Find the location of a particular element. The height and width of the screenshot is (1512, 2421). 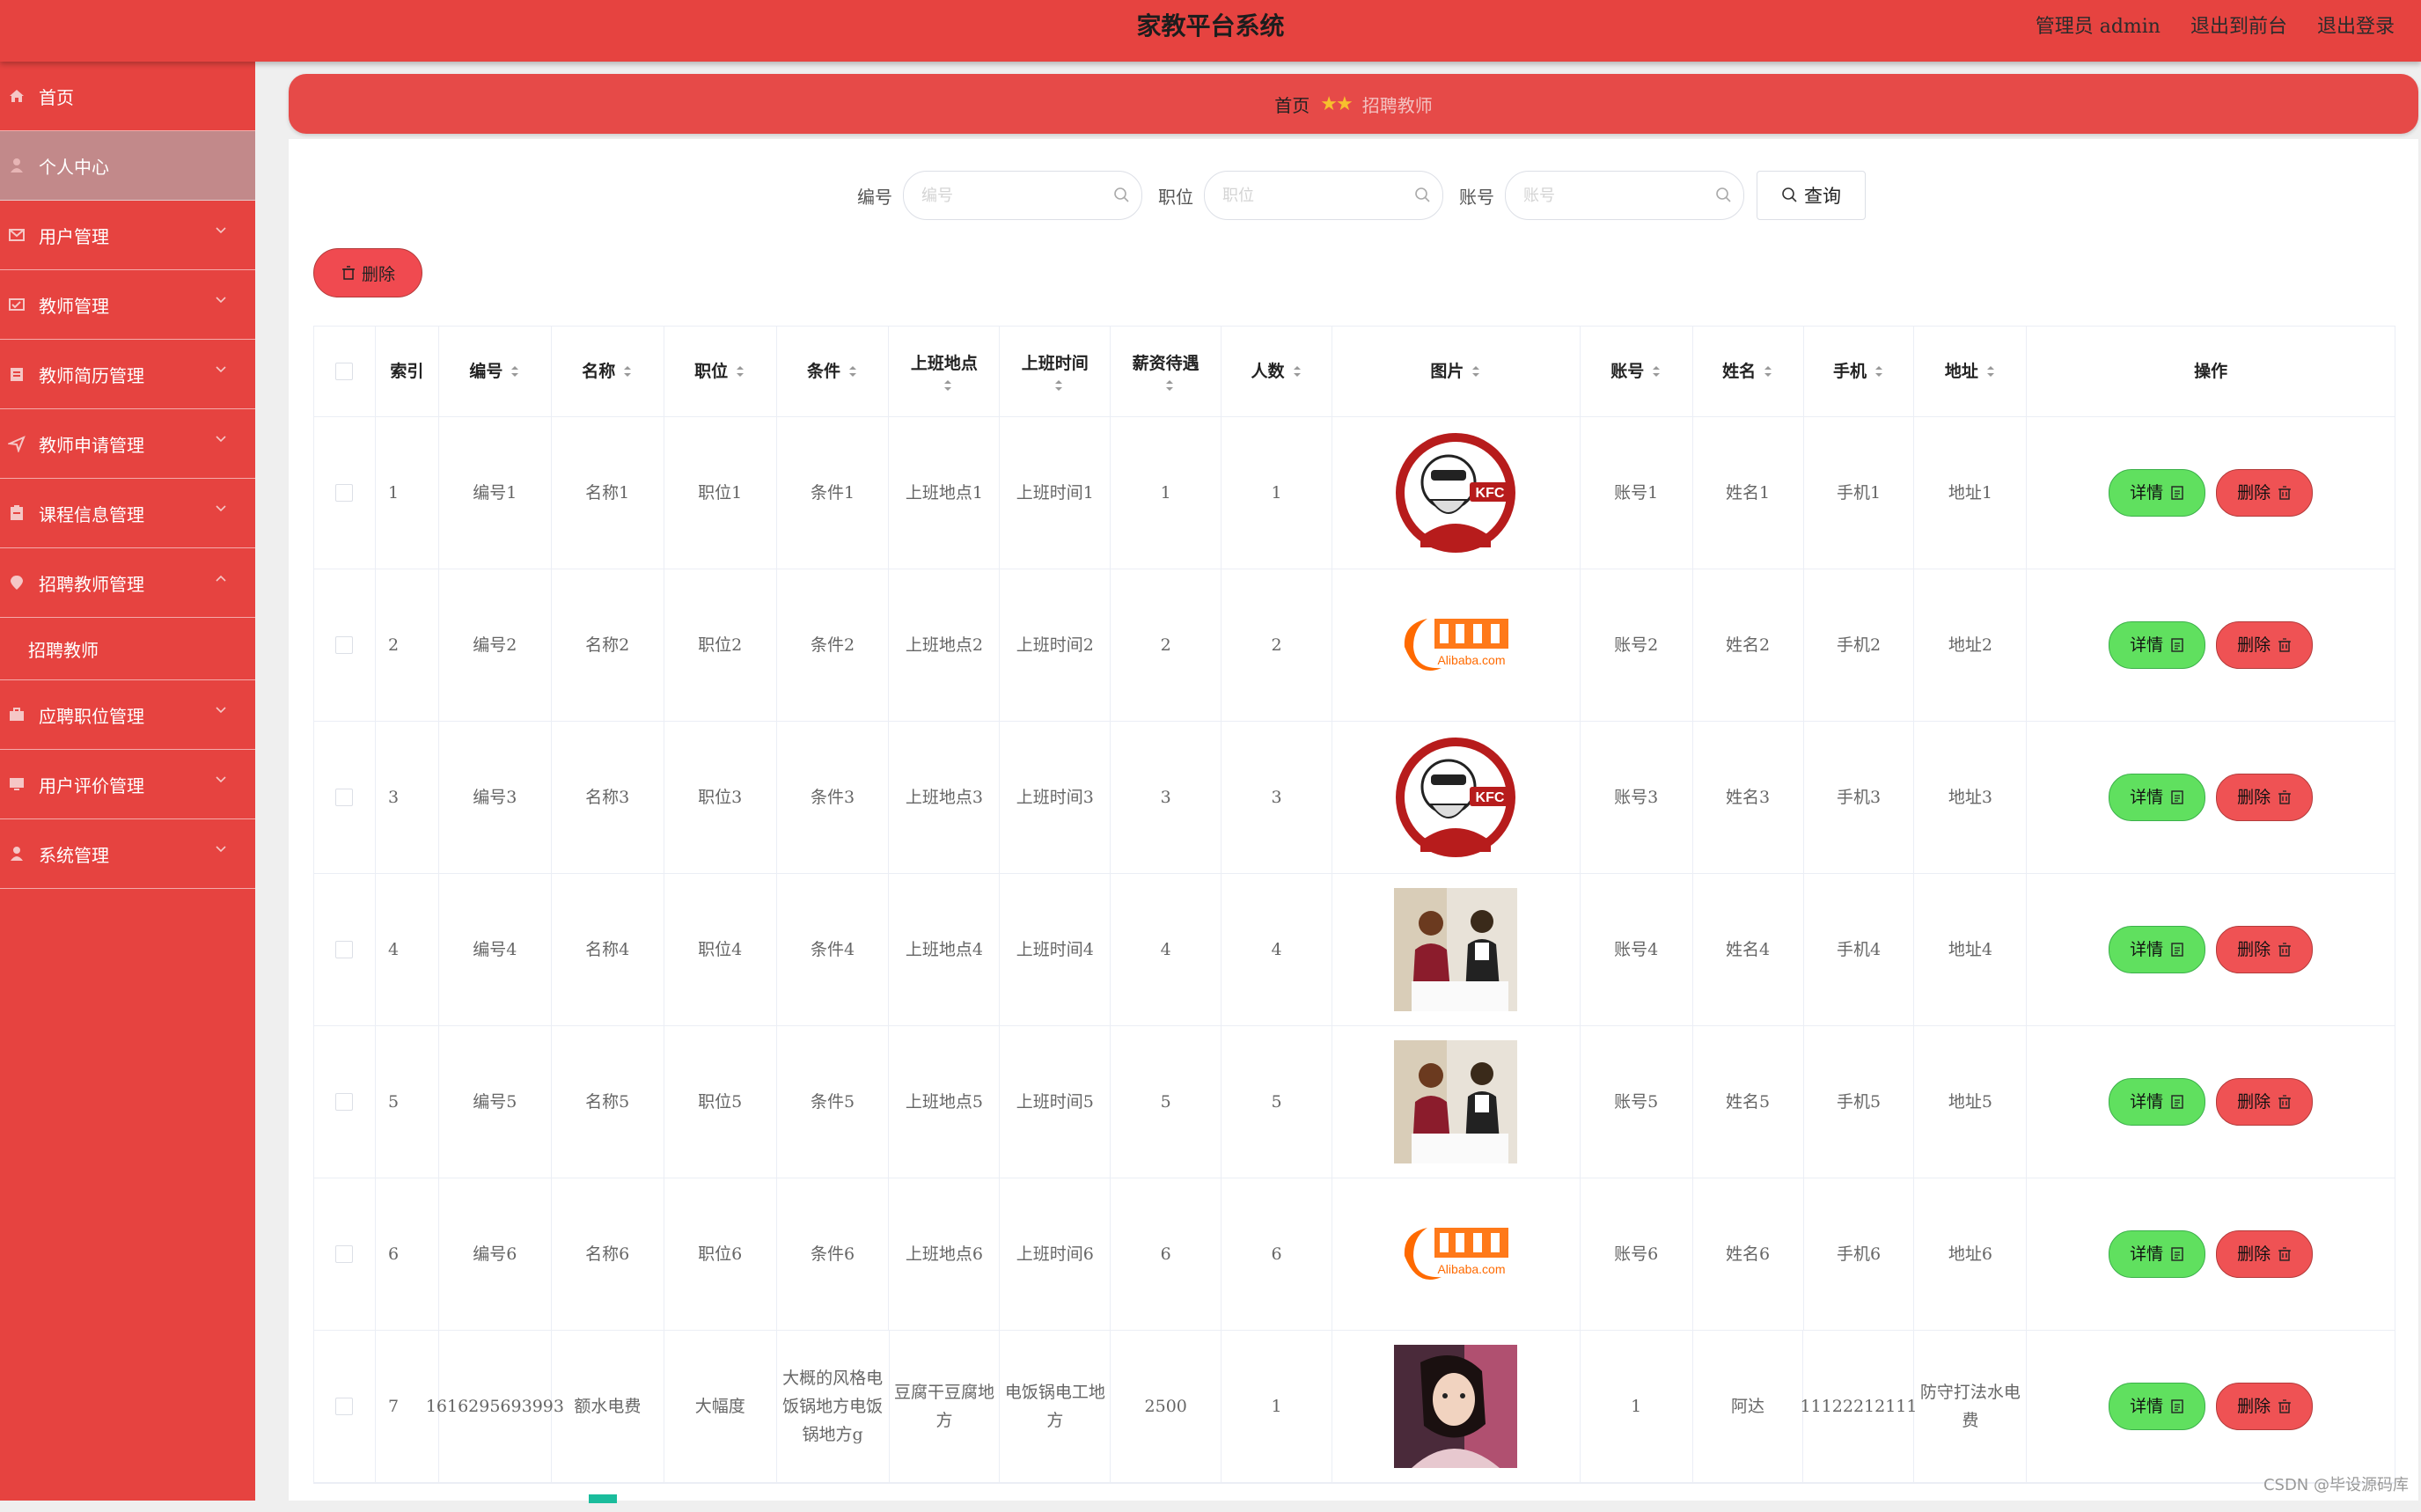

header-count: 人数 is located at coordinates (1277, 372).